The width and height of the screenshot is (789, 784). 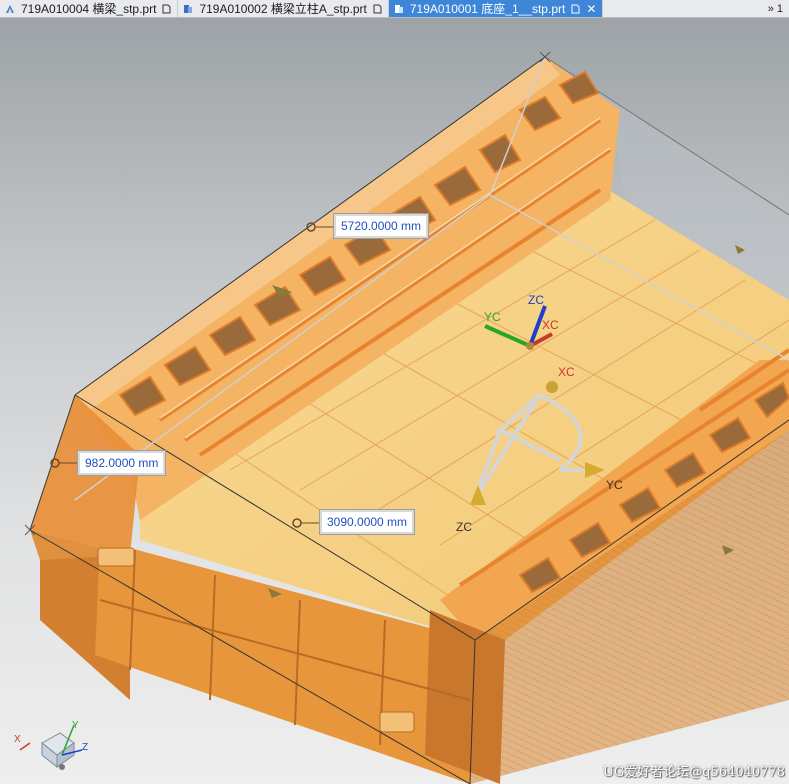 What do you see at coordinates (770, 8) in the screenshot?
I see `chevron-right-icon: »` at bounding box center [770, 8].